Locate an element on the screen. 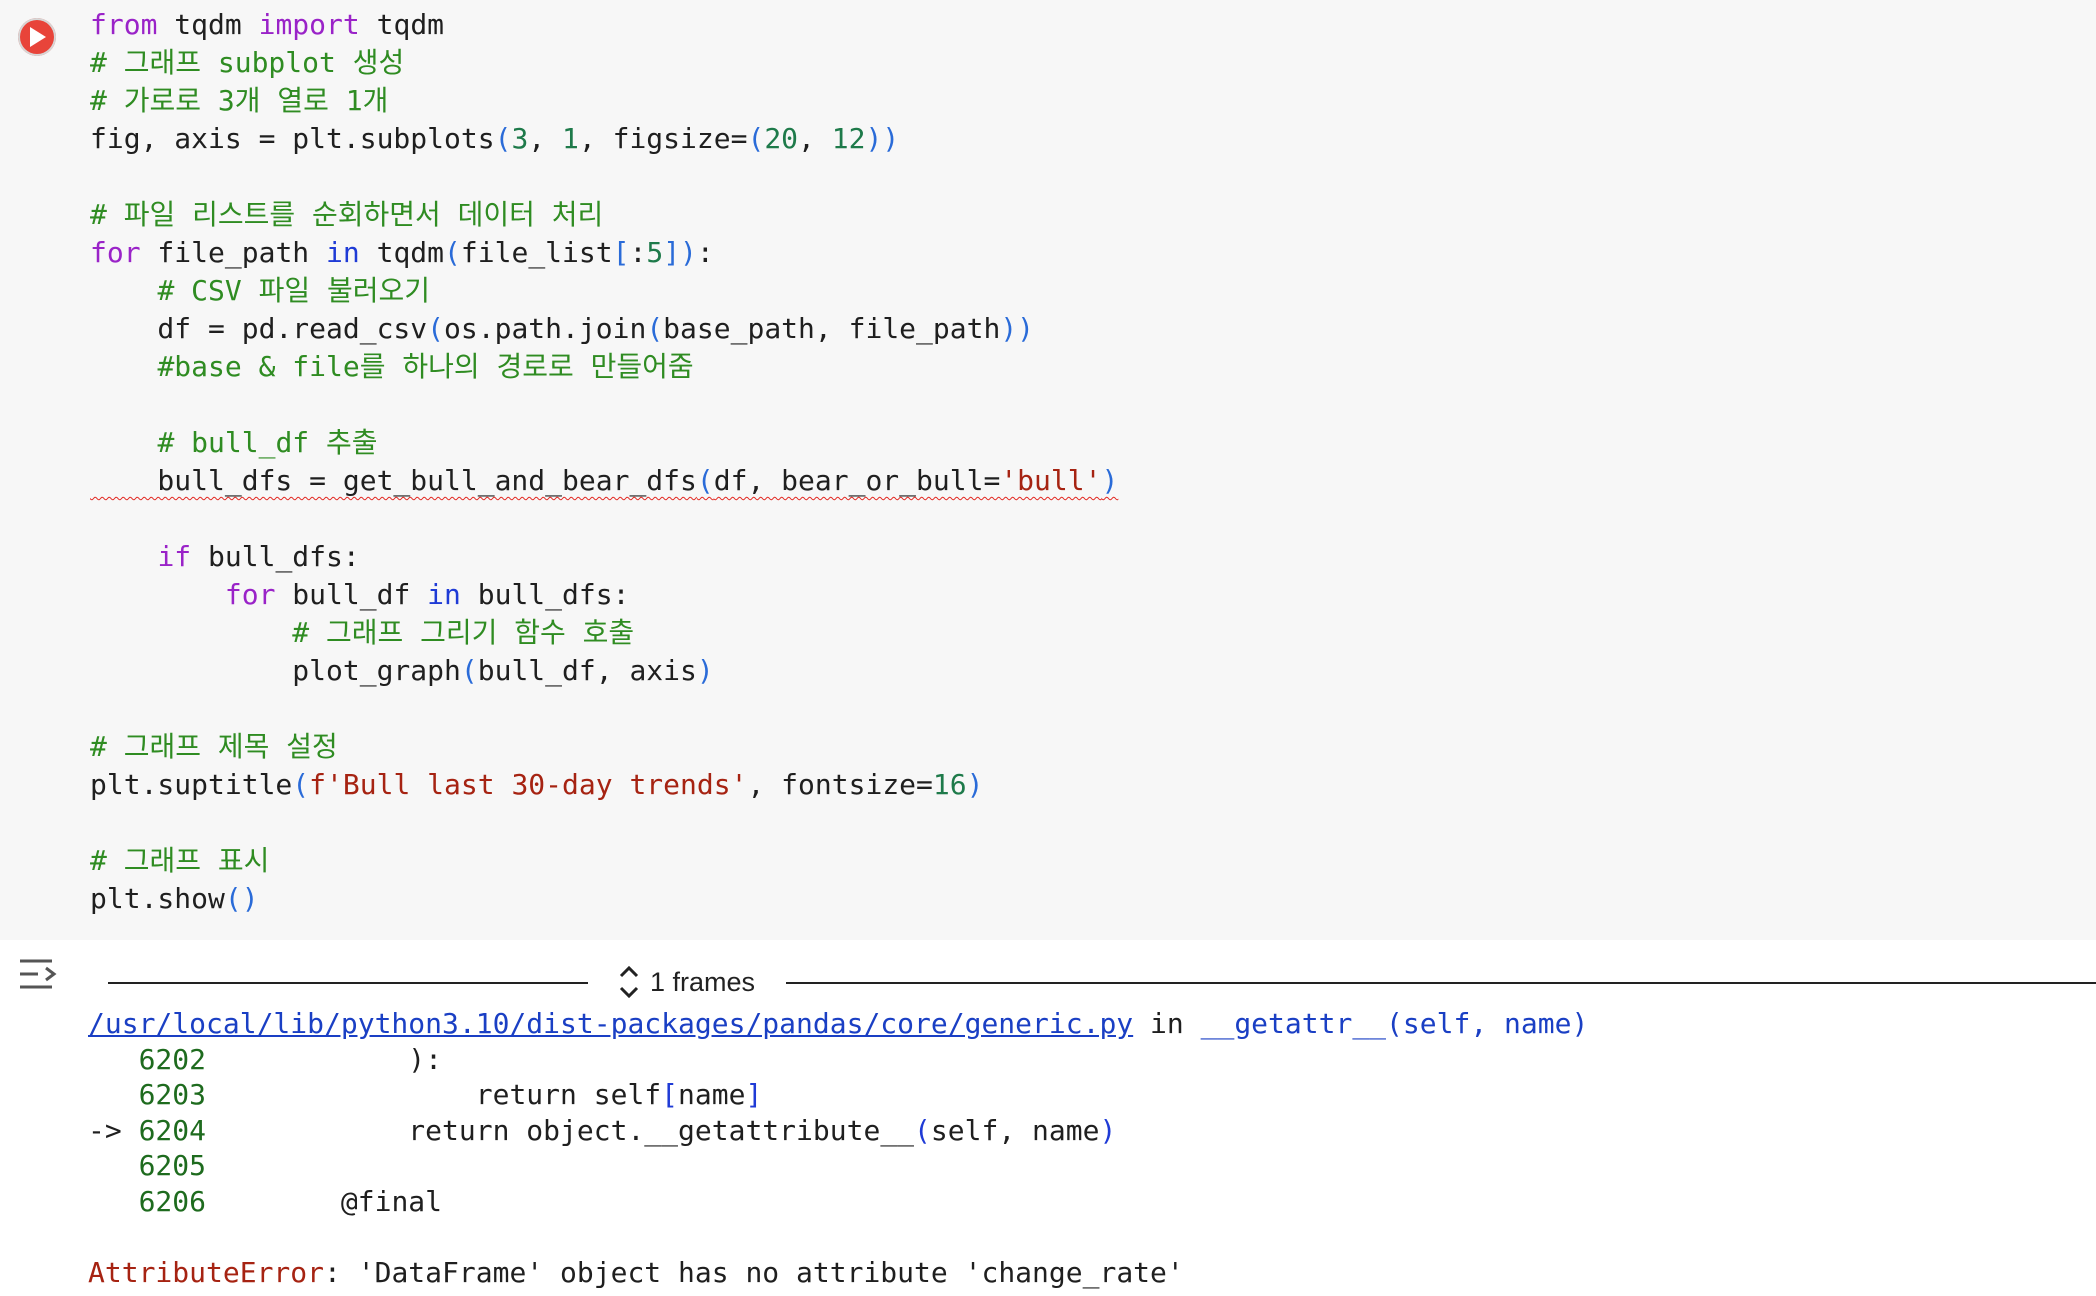 This screenshot has height=1296, width=2096. output-toggle-icon is located at coordinates (39, 974).